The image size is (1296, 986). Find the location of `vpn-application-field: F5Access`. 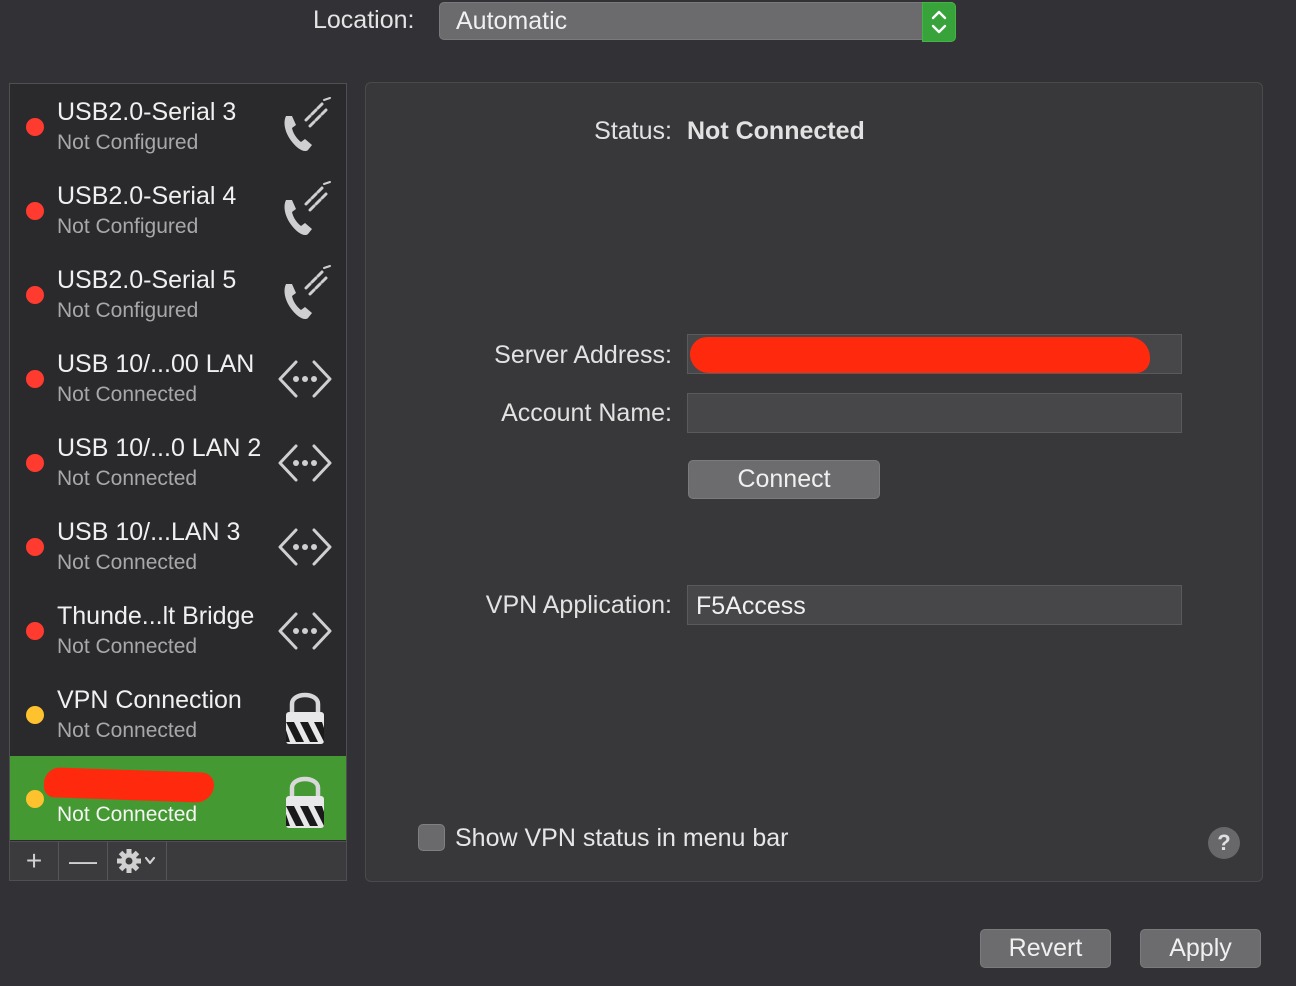

vpn-application-field: F5Access is located at coordinates (934, 605).